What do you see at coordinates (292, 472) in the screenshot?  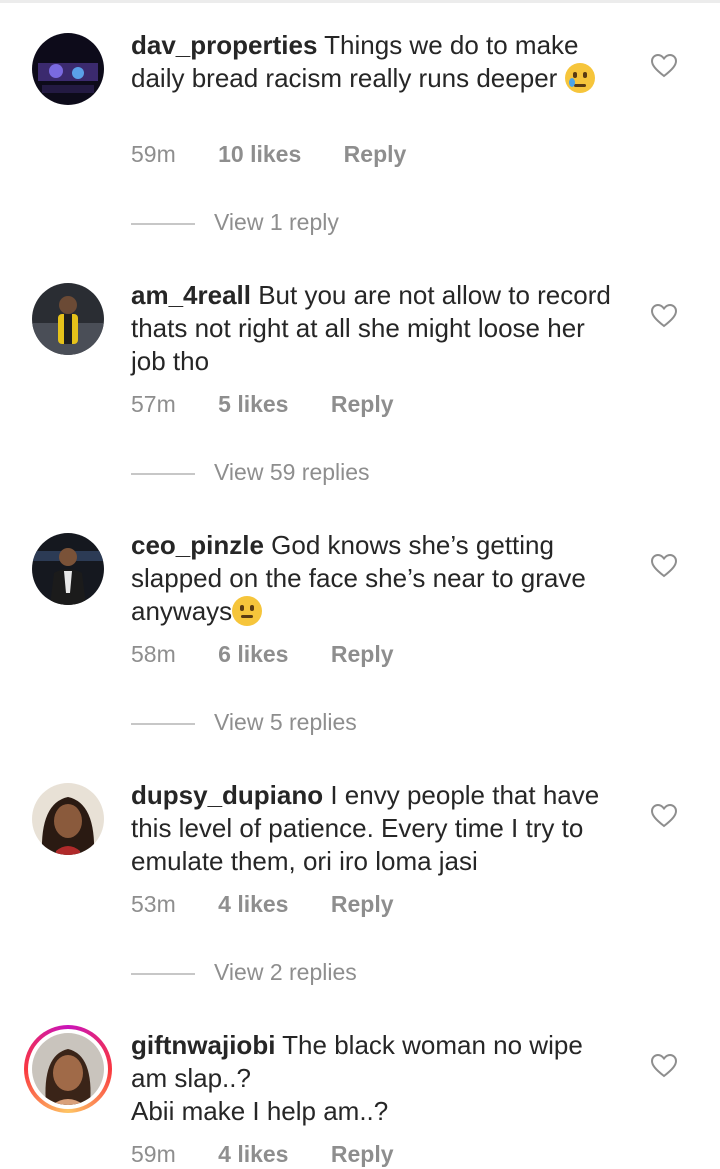 I see `view-replies-label: View 59 replies` at bounding box center [292, 472].